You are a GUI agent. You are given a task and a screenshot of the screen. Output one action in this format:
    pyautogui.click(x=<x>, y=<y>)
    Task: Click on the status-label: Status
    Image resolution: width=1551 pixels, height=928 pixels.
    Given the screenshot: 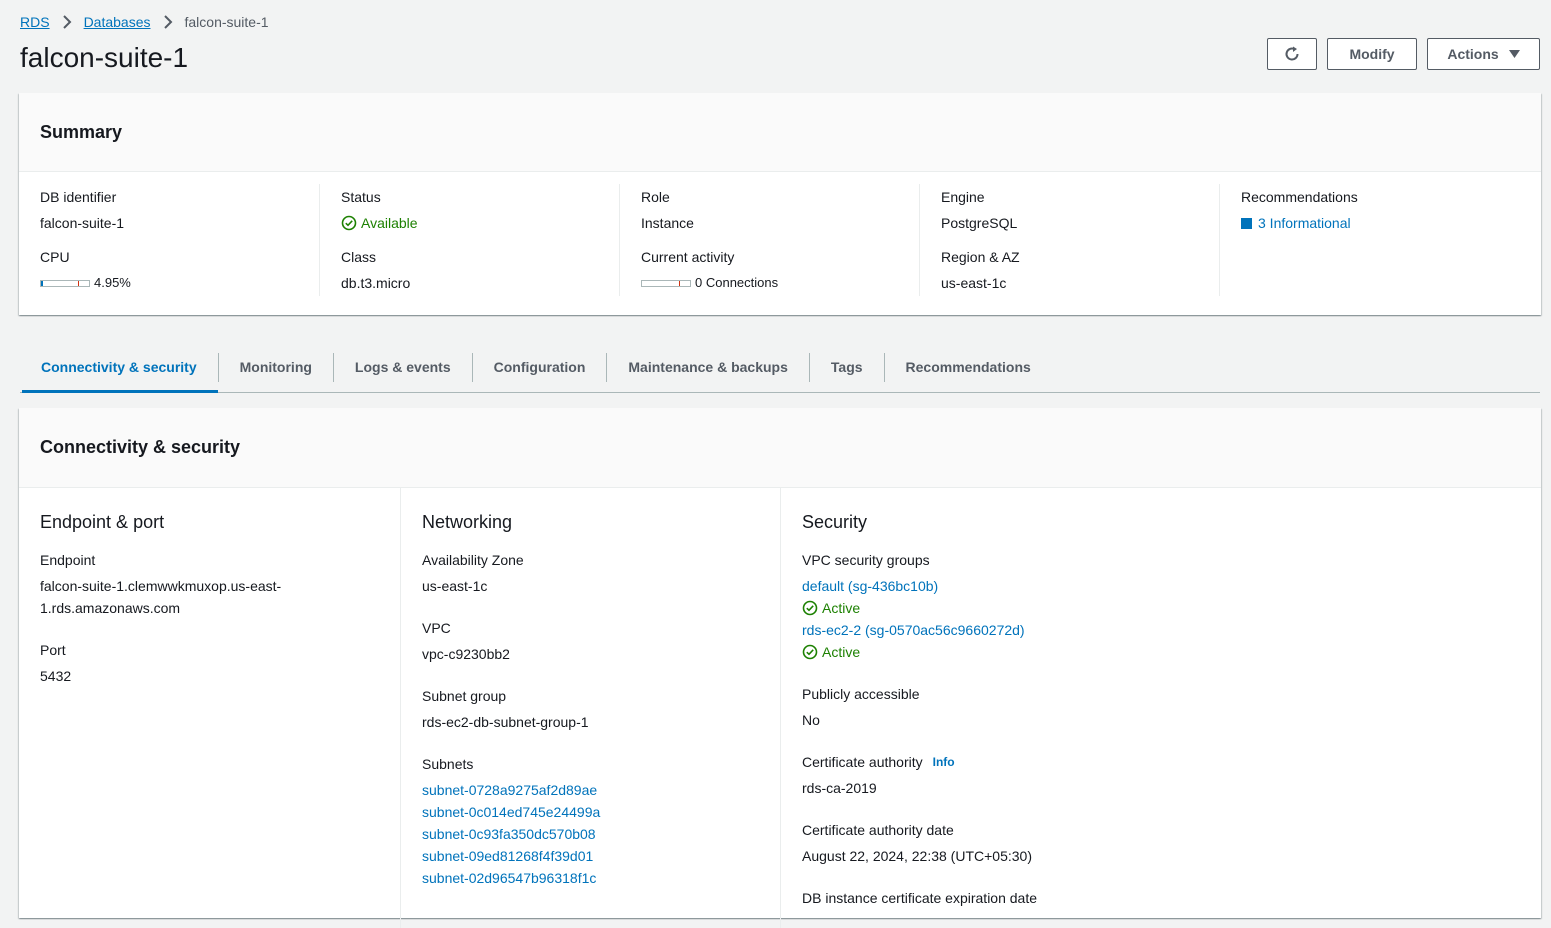 What is the action you would take?
    pyautogui.click(x=361, y=197)
    